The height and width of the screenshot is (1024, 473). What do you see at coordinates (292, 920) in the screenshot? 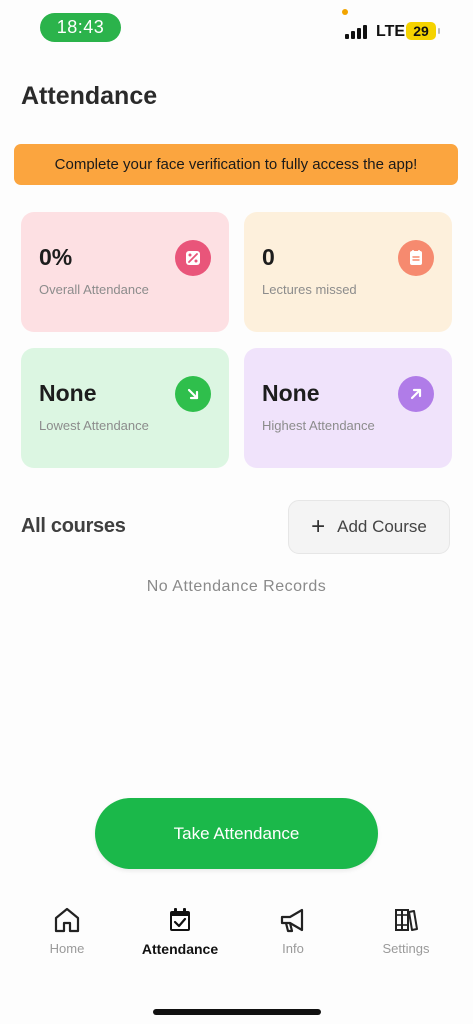
I see `megaphone-icon` at bounding box center [292, 920].